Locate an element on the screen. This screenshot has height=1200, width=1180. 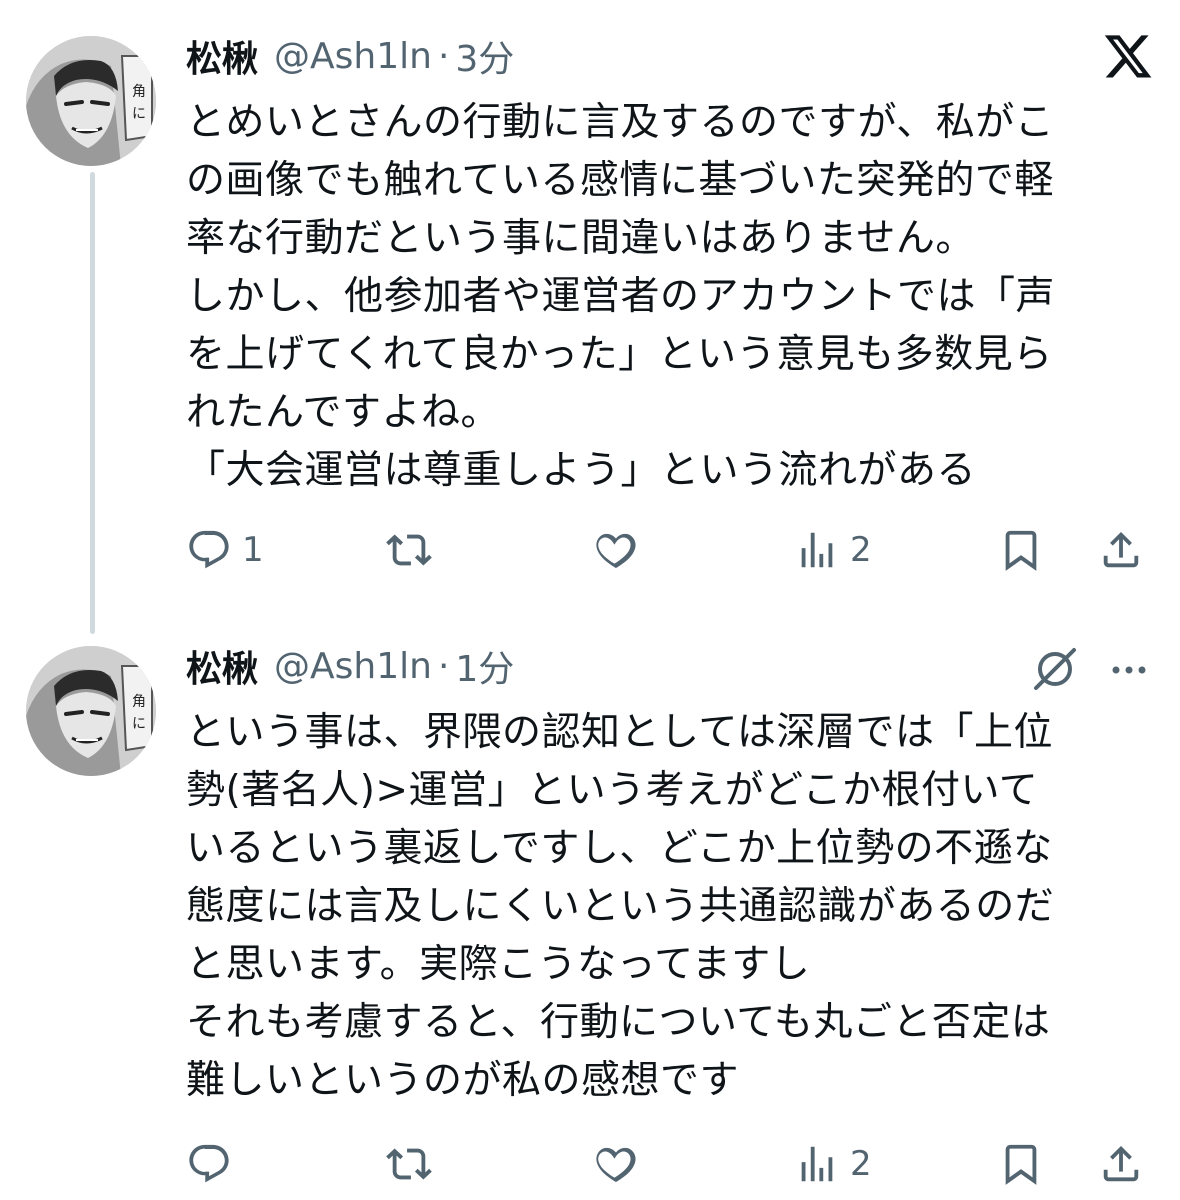
reply-button: 1 is located at coordinates (225, 550).